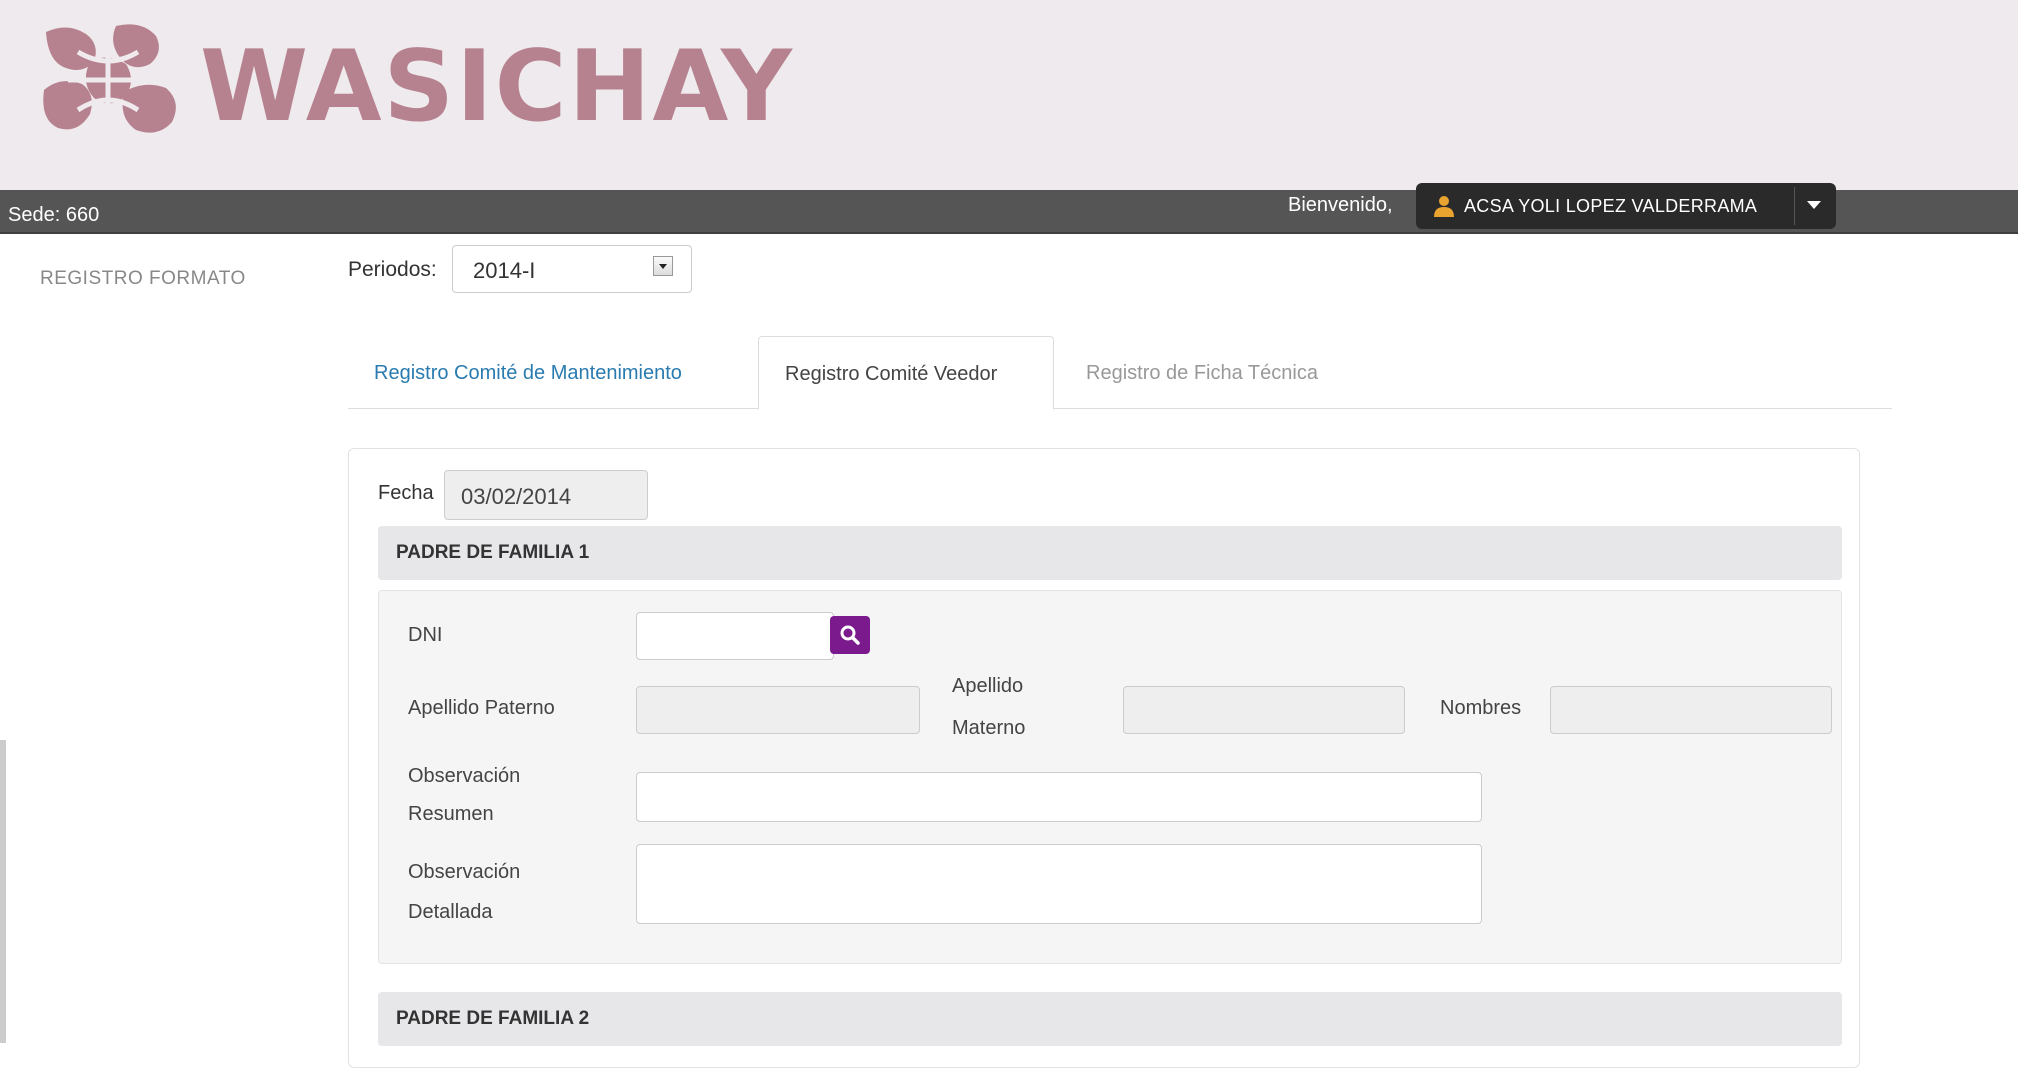 The width and height of the screenshot is (2018, 1068). I want to click on search-icon, so click(850, 635).